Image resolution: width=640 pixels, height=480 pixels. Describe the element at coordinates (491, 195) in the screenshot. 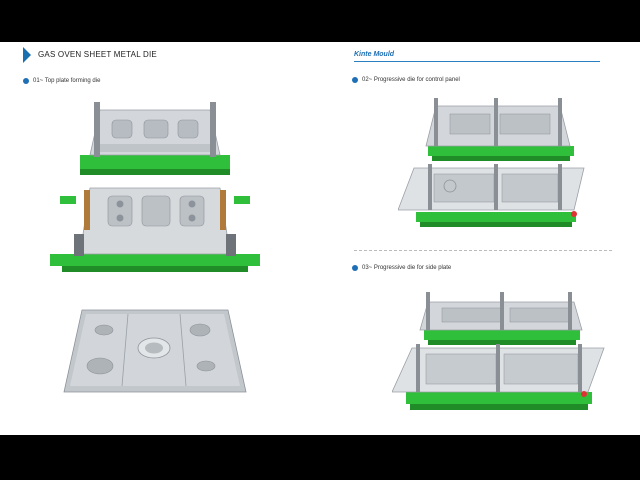

I see `control-panel-lower-die-image` at that location.